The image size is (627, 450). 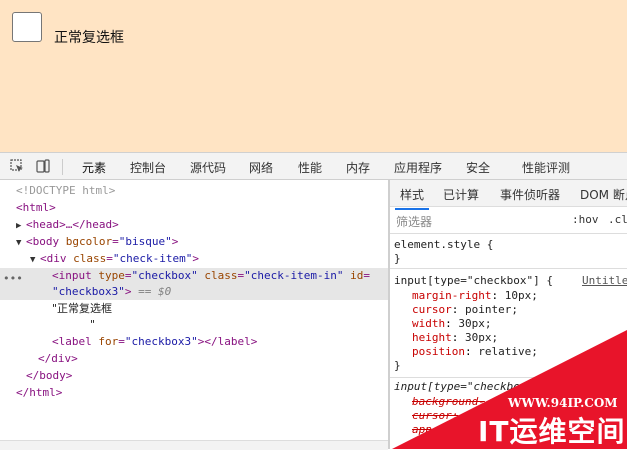 I want to click on styles-filter-row: 筛选器 :hov .cls, so click(x=508, y=220).